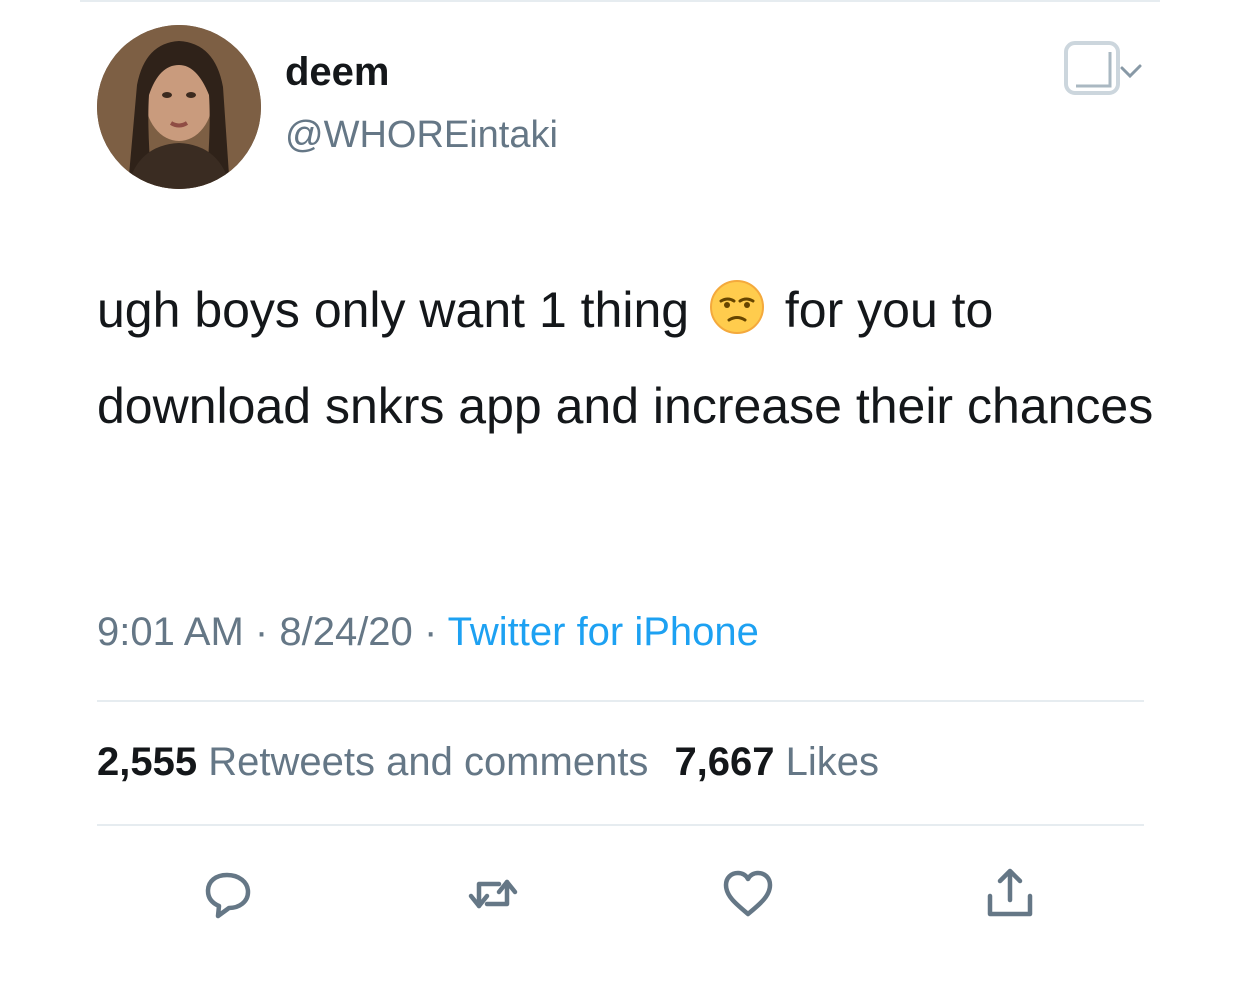 The image size is (1241, 998). I want to click on tweet-source-link: Twitter for iPhone, so click(603, 632).